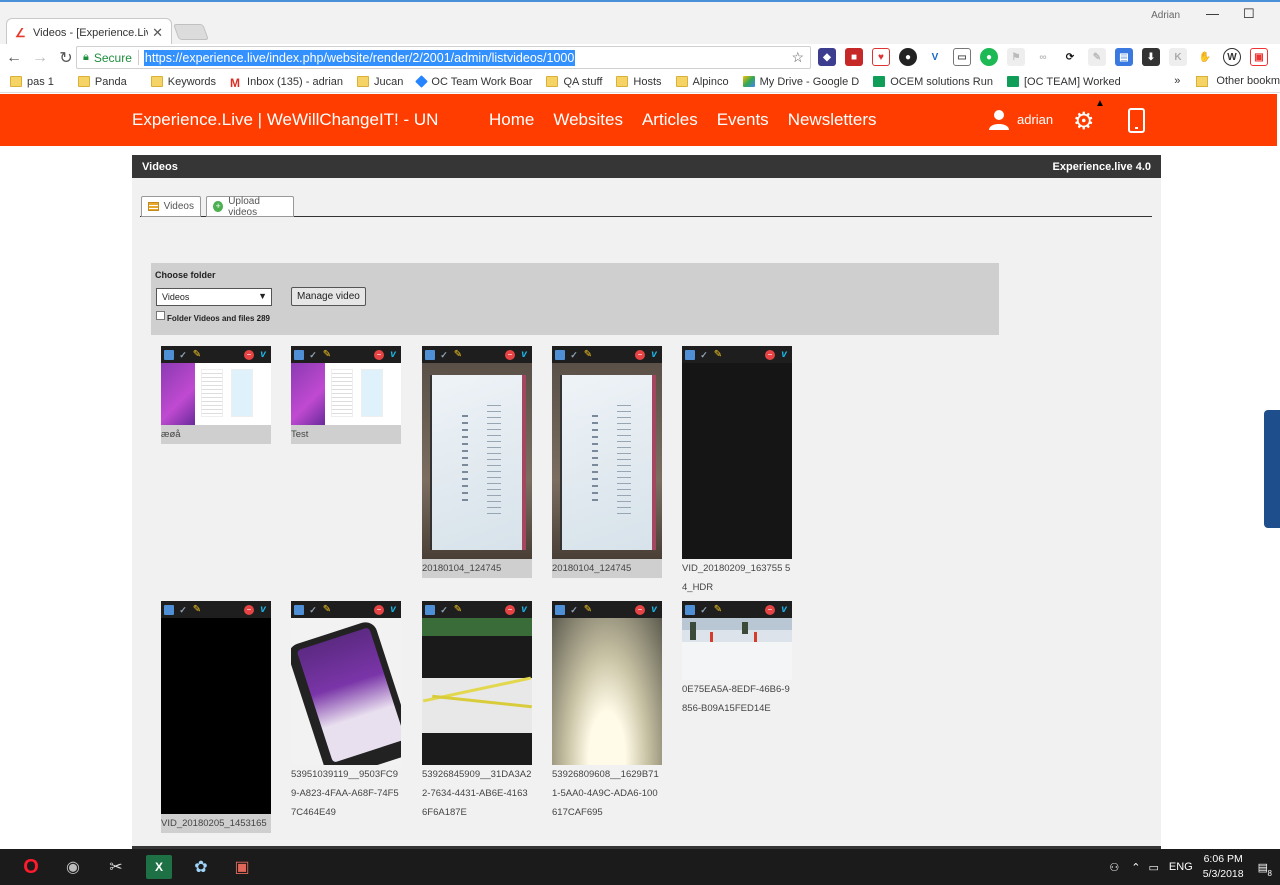  Describe the element at coordinates (380, 82) in the screenshot. I see `bookmark-item: Jucan` at that location.